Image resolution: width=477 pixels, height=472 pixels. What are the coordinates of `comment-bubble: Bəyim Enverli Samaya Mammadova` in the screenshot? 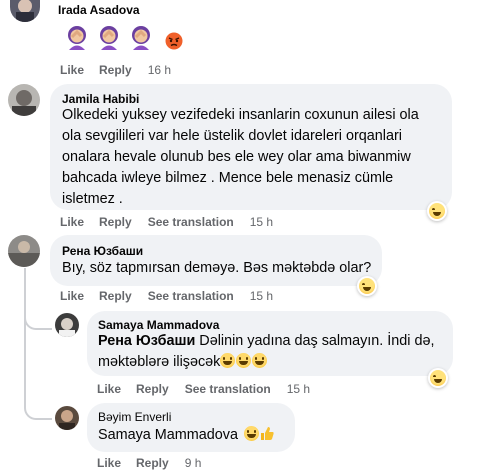 It's located at (191, 427).